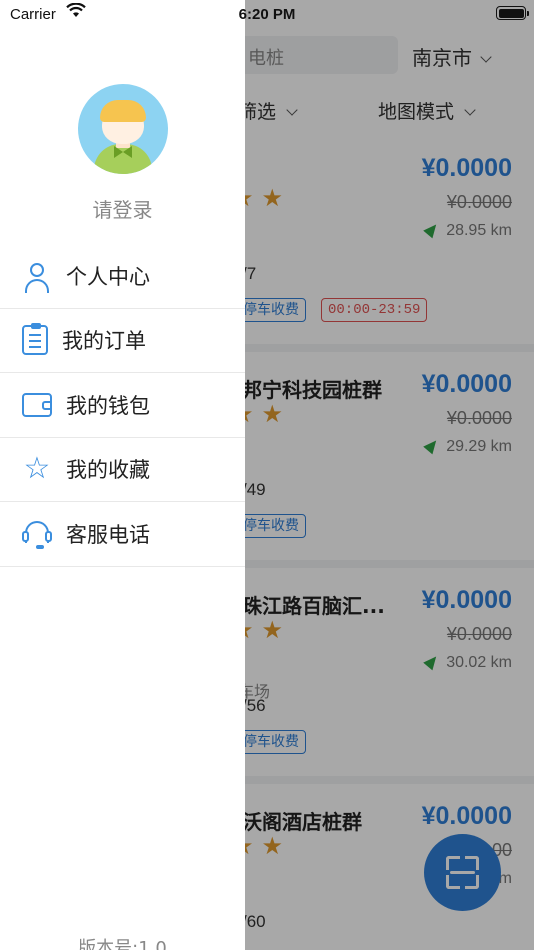 Image resolution: width=534 pixels, height=950 pixels. I want to click on menu-item-wallet: 我的钱包, so click(122, 405).